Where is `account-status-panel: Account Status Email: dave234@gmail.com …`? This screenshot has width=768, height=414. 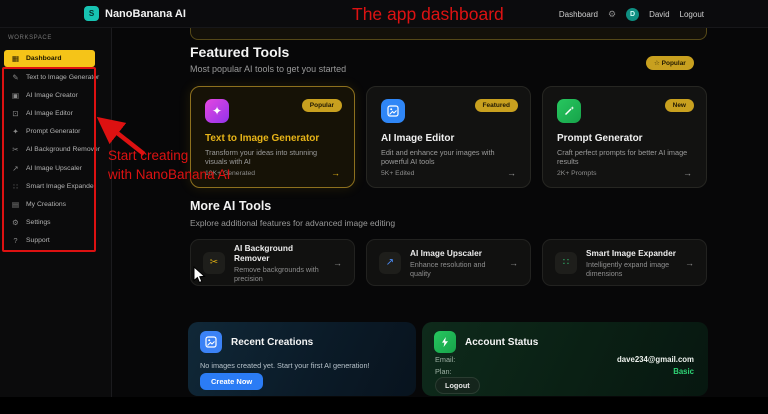
account-status-panel: Account Status Email: dave234@gmail.com … is located at coordinates (565, 359).